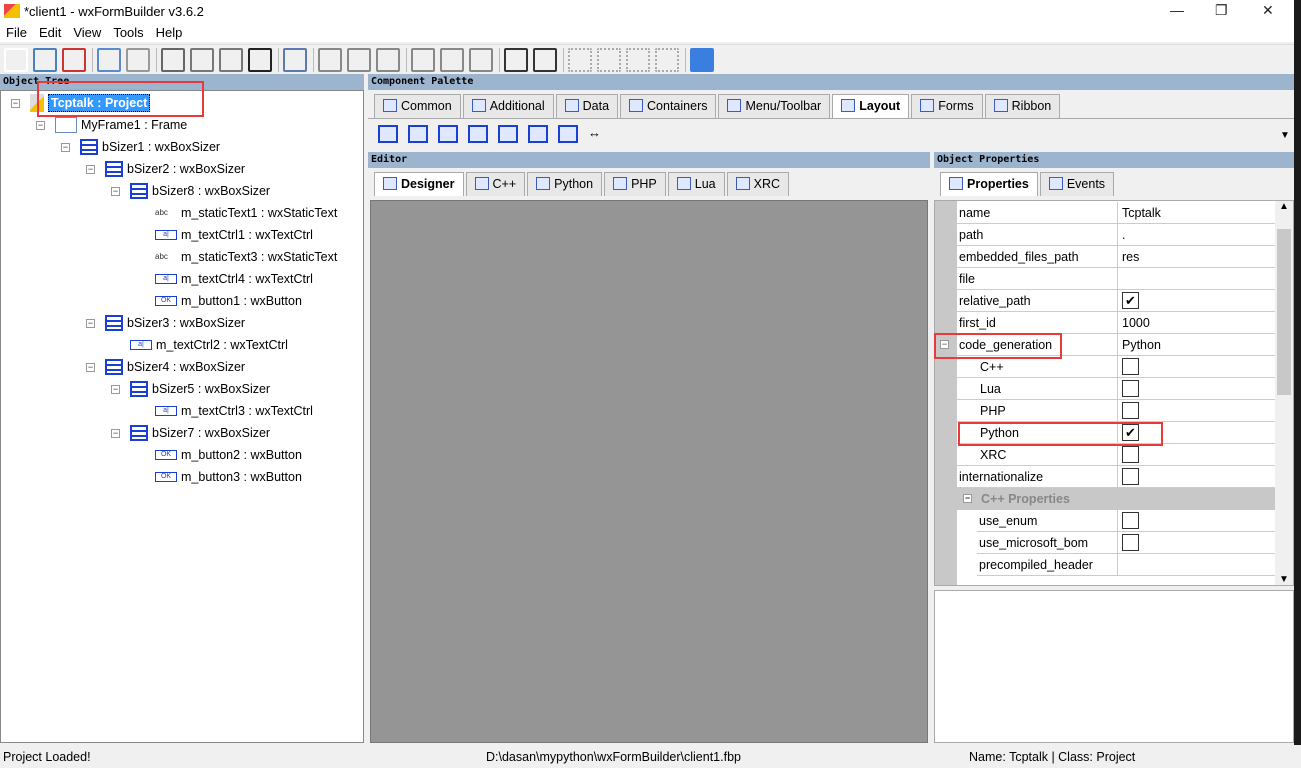 The image size is (1301, 768). Describe the element at coordinates (16, 60) in the screenshot. I see `new-icon` at that location.